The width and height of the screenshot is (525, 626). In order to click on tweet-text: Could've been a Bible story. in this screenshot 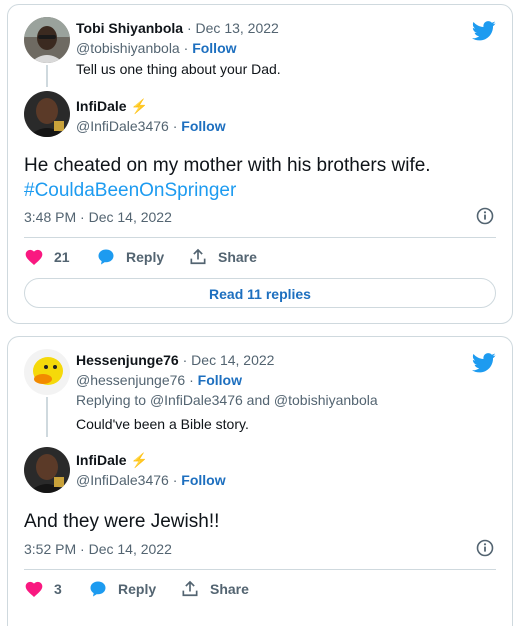, I will do `click(162, 424)`.